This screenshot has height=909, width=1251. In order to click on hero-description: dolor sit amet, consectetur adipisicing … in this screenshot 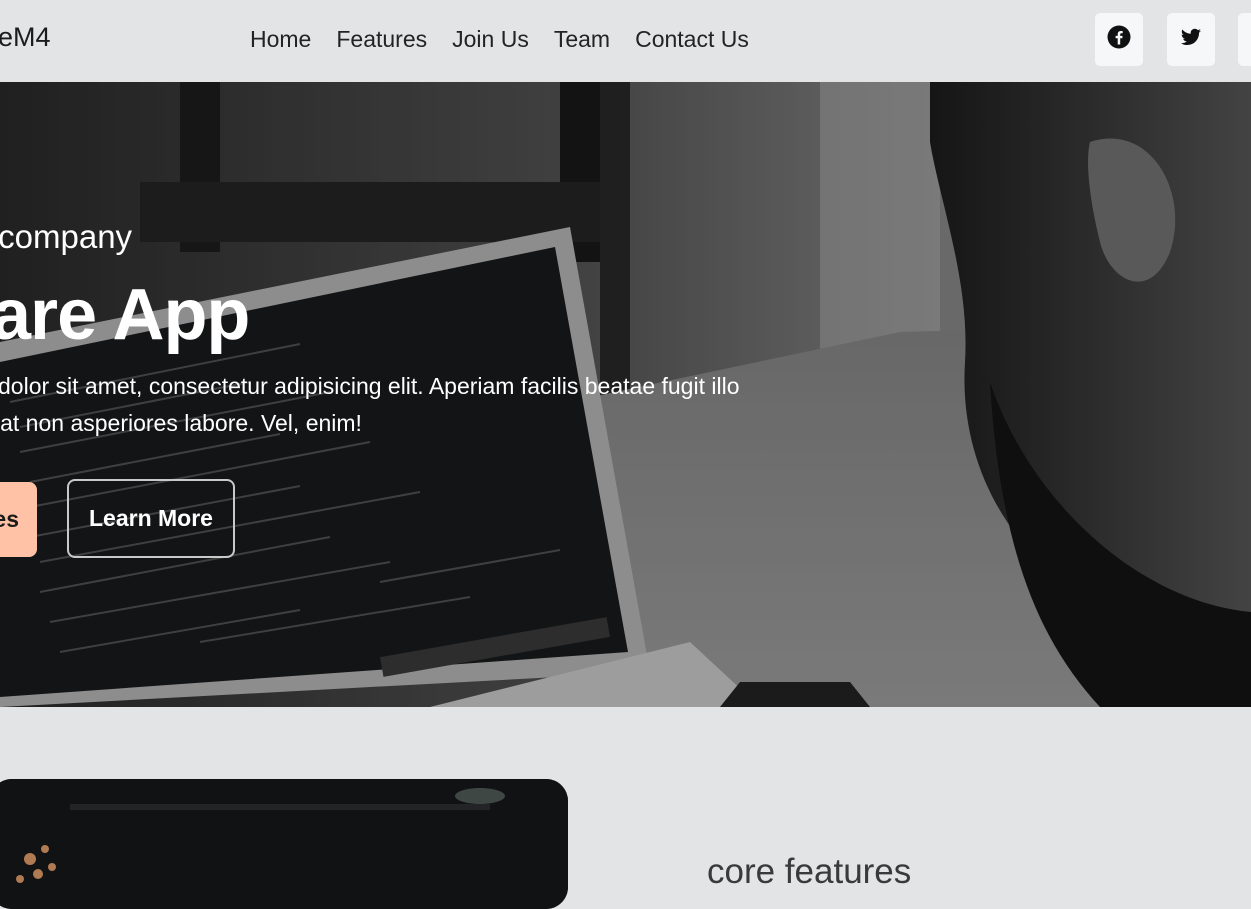, I will do `click(400, 405)`.